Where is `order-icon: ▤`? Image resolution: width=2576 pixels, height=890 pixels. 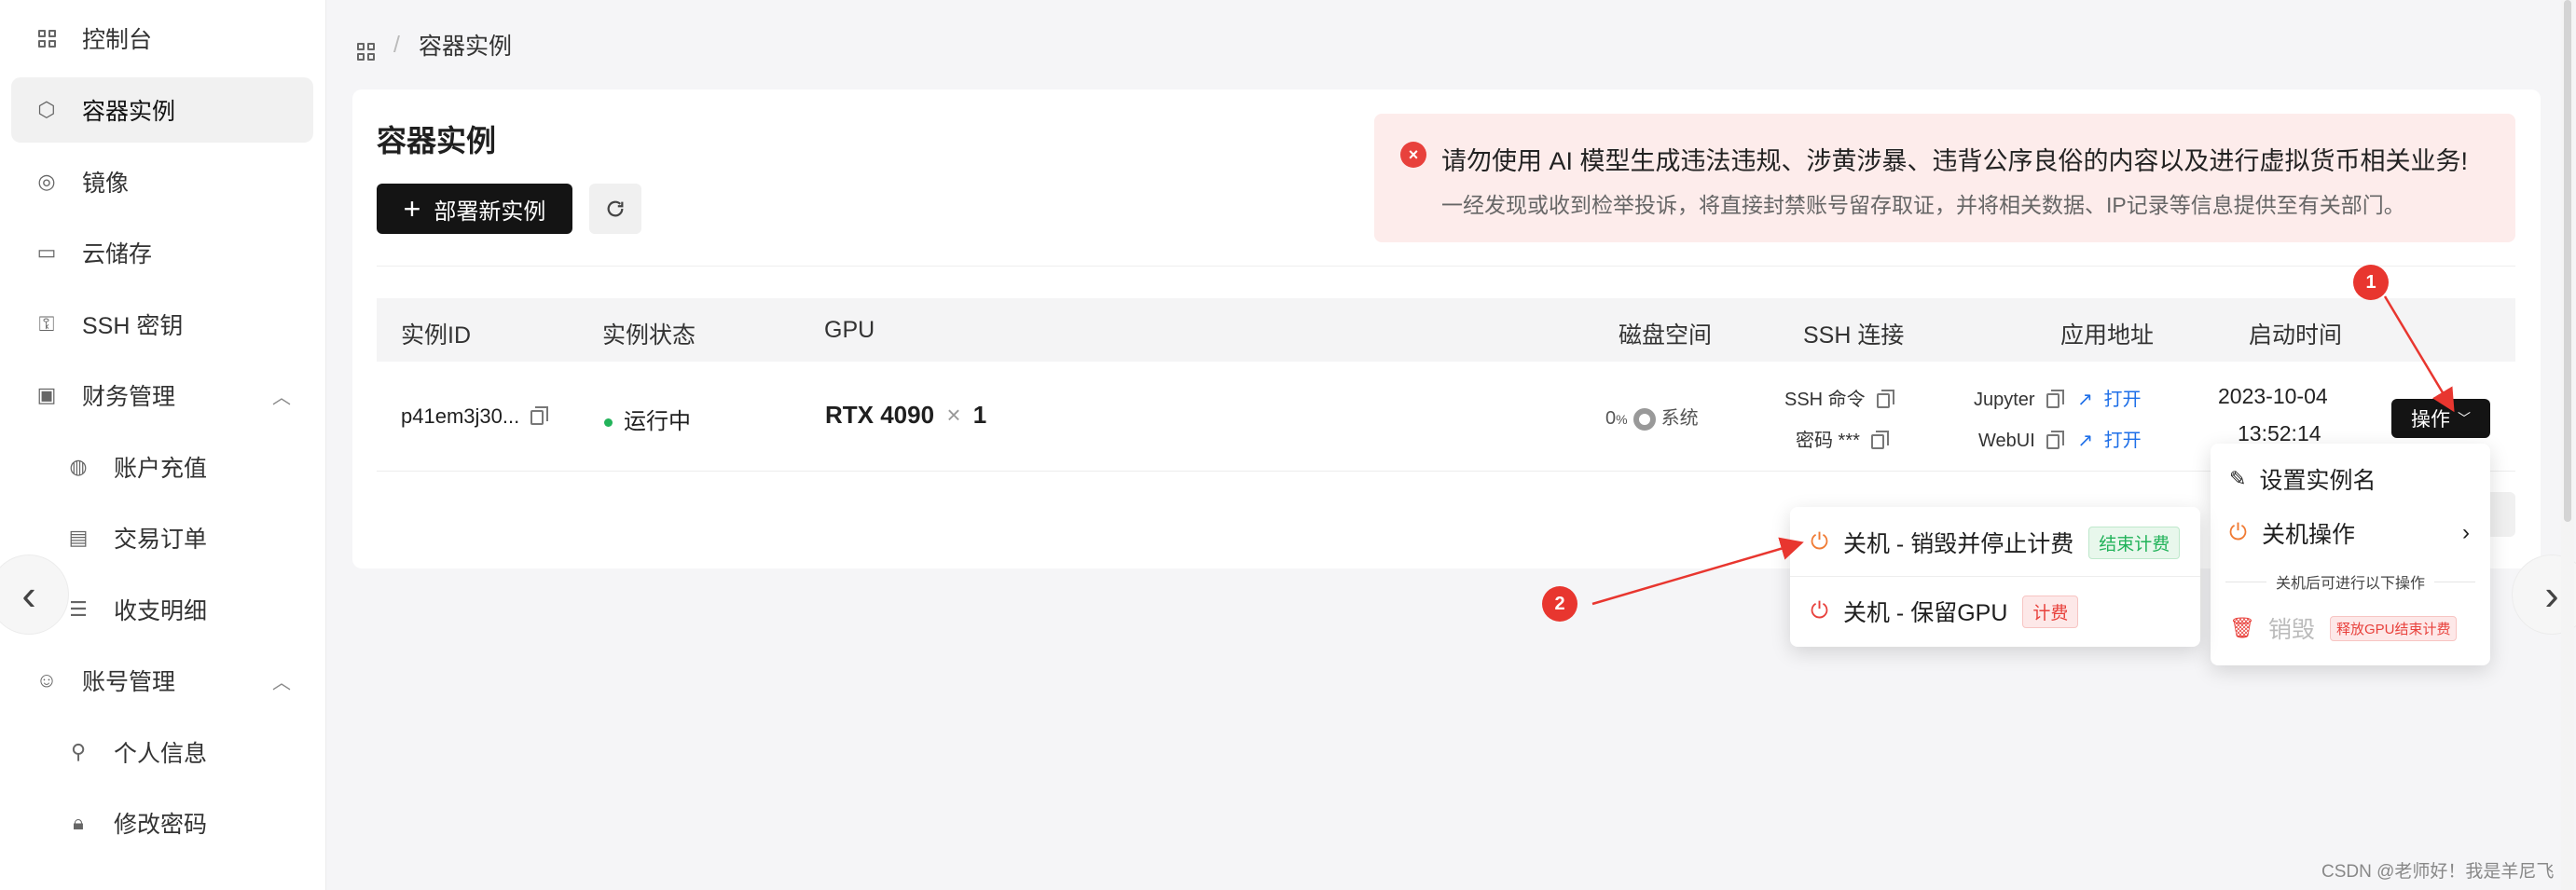 order-icon: ▤ is located at coordinates (78, 537).